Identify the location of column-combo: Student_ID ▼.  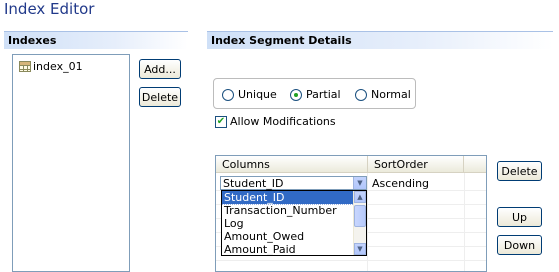
(293, 183).